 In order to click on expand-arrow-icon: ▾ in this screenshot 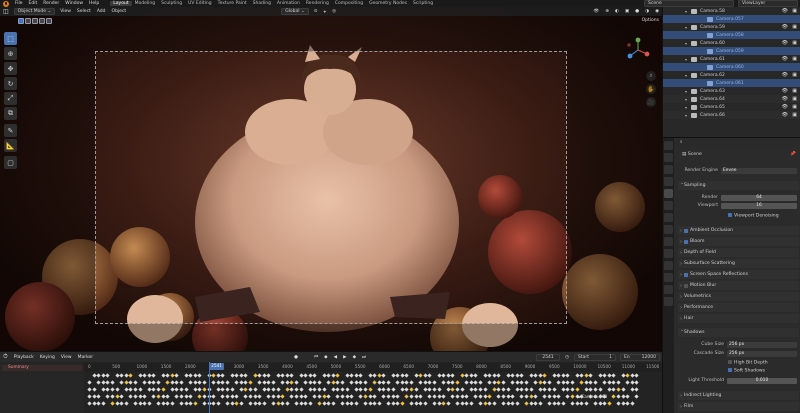, I will do `click(686, 115)`.